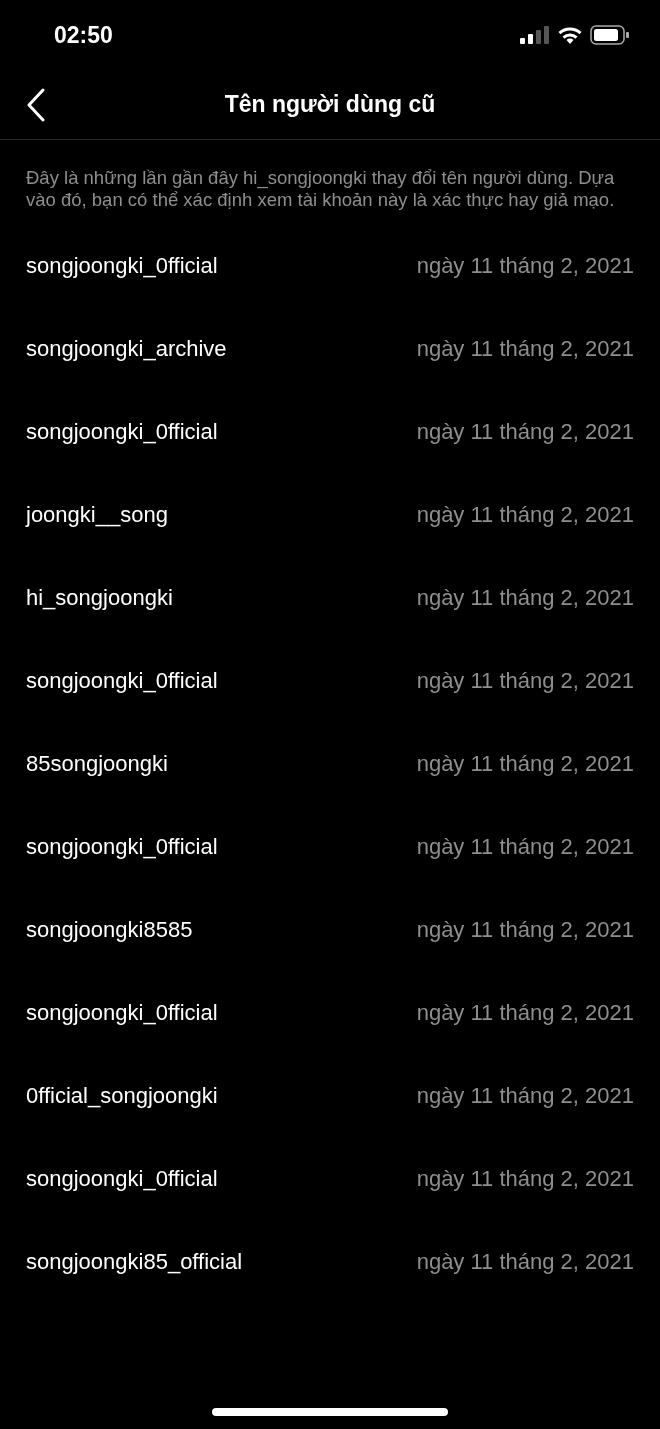 Image resolution: width=660 pixels, height=1429 pixels. I want to click on back-icon, so click(36, 104).